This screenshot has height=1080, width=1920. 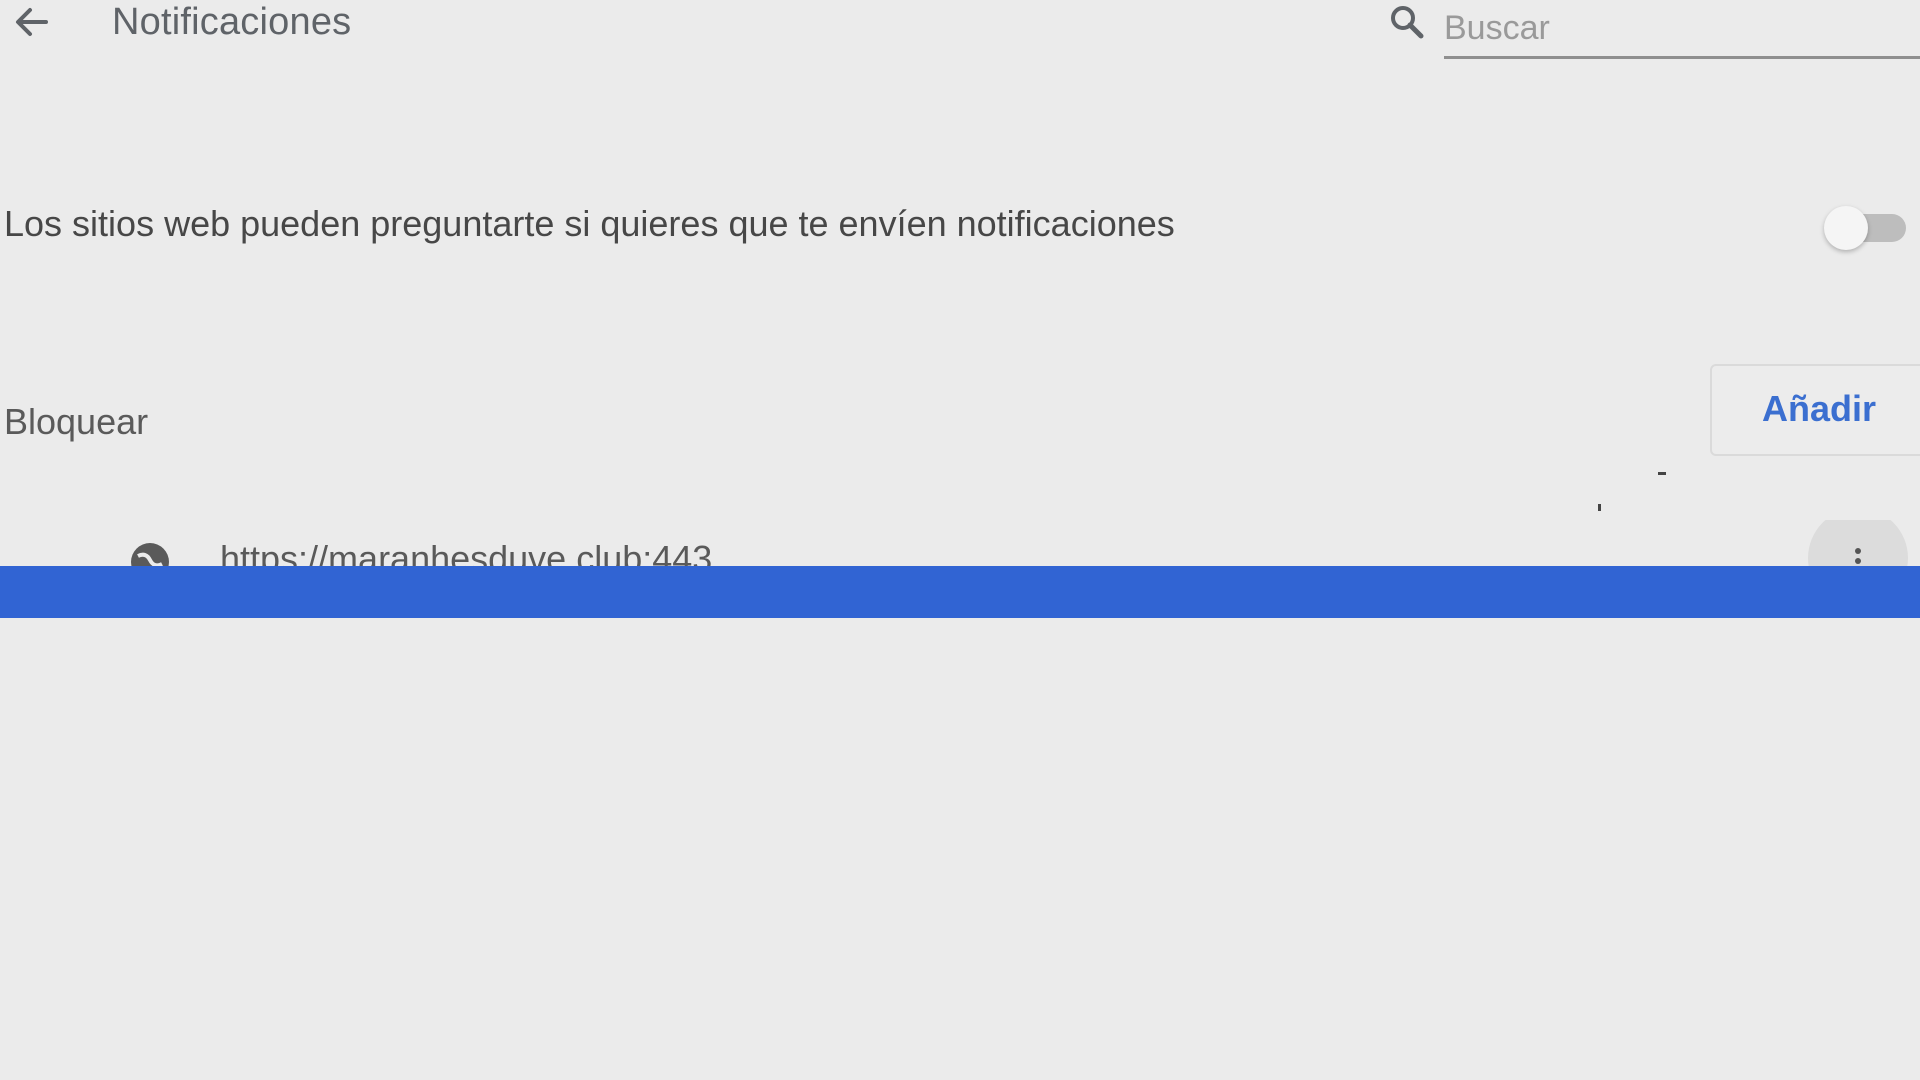 I want to click on page-title: Notificaciones, so click(x=232, y=22).